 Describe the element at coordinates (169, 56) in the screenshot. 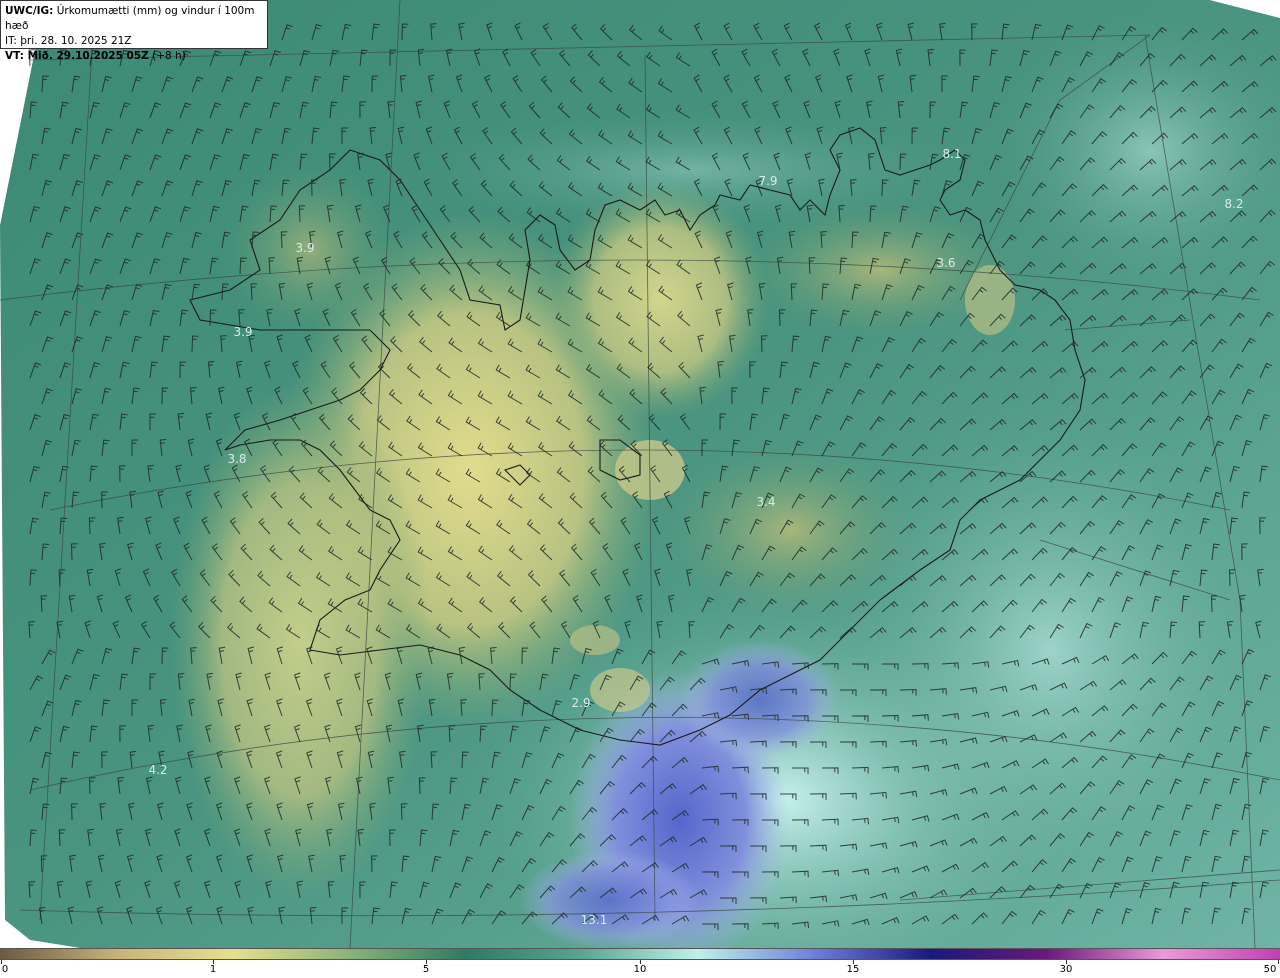

I see `forecast-offset: (+8 h)` at that location.